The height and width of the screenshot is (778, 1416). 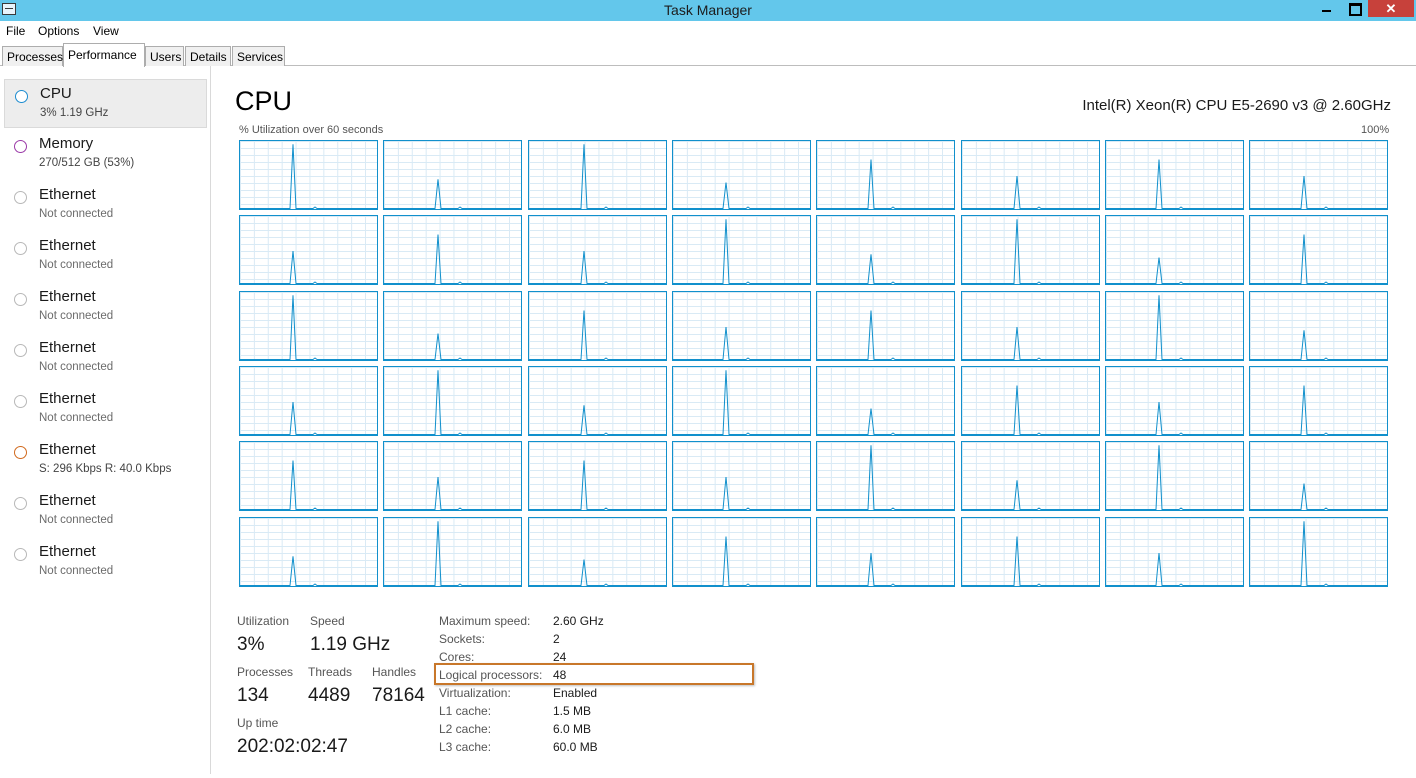 I want to click on menu-bar: File Options View, so click(x=708, y=31).